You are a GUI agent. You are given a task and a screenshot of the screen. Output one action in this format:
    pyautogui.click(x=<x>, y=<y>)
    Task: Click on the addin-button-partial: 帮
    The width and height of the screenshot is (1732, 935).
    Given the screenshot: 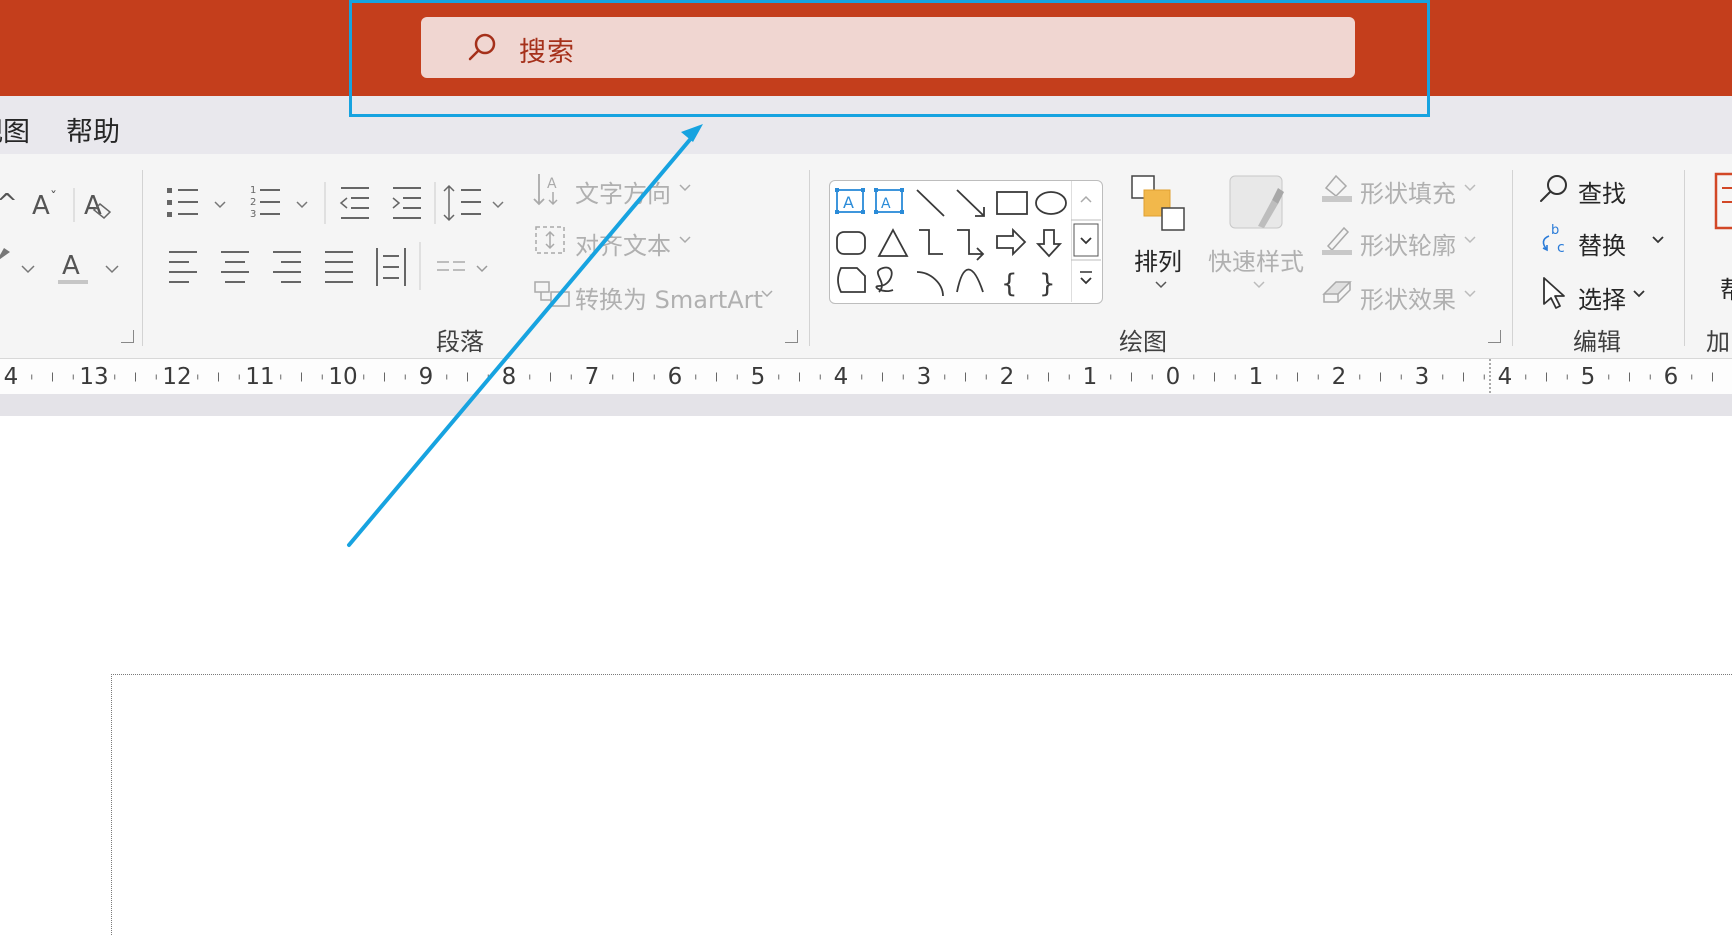 What is the action you would take?
    pyautogui.click(x=1726, y=287)
    